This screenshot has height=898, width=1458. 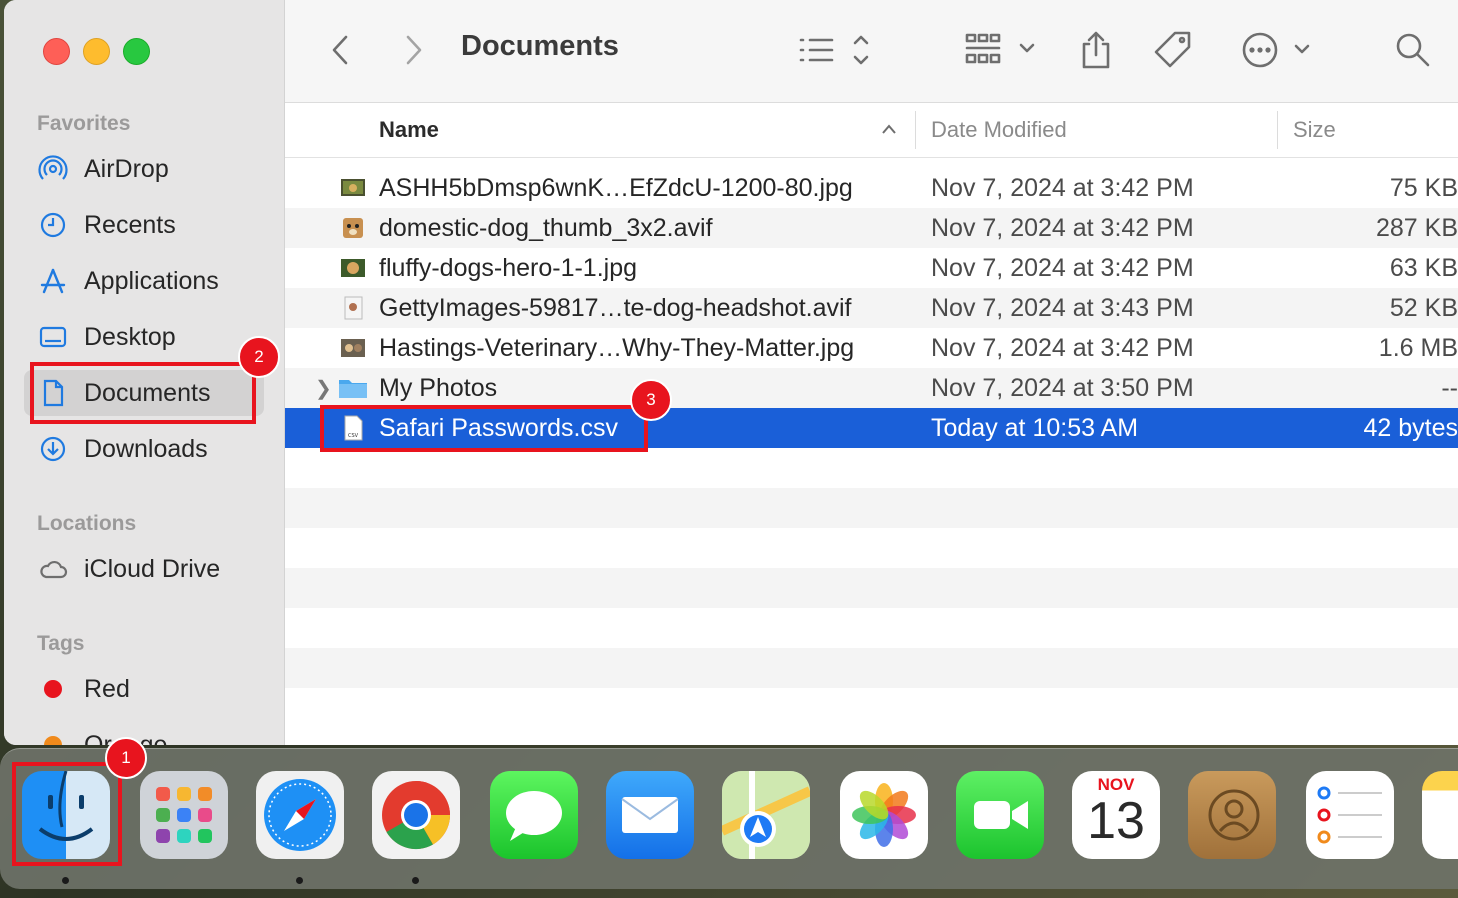 What do you see at coordinates (84, 123) in the screenshot?
I see `favorites-heading: Favorites` at bounding box center [84, 123].